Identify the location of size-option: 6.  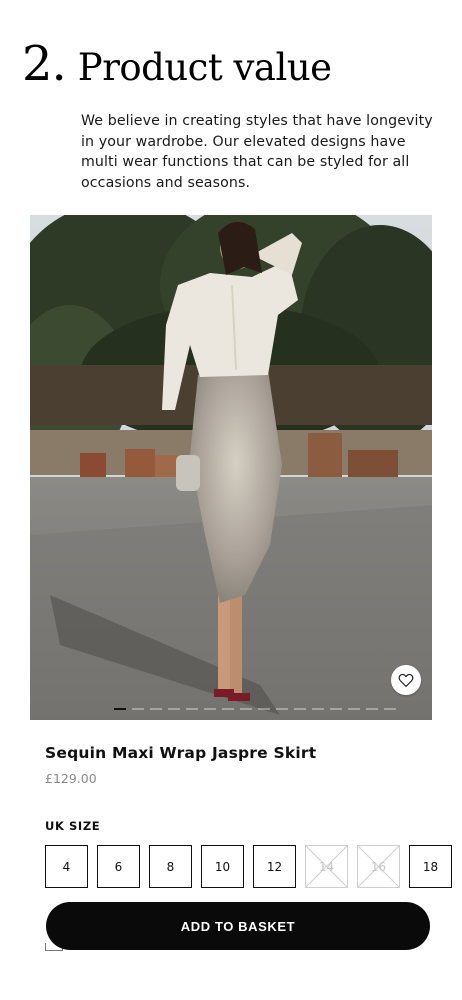
(118, 866).